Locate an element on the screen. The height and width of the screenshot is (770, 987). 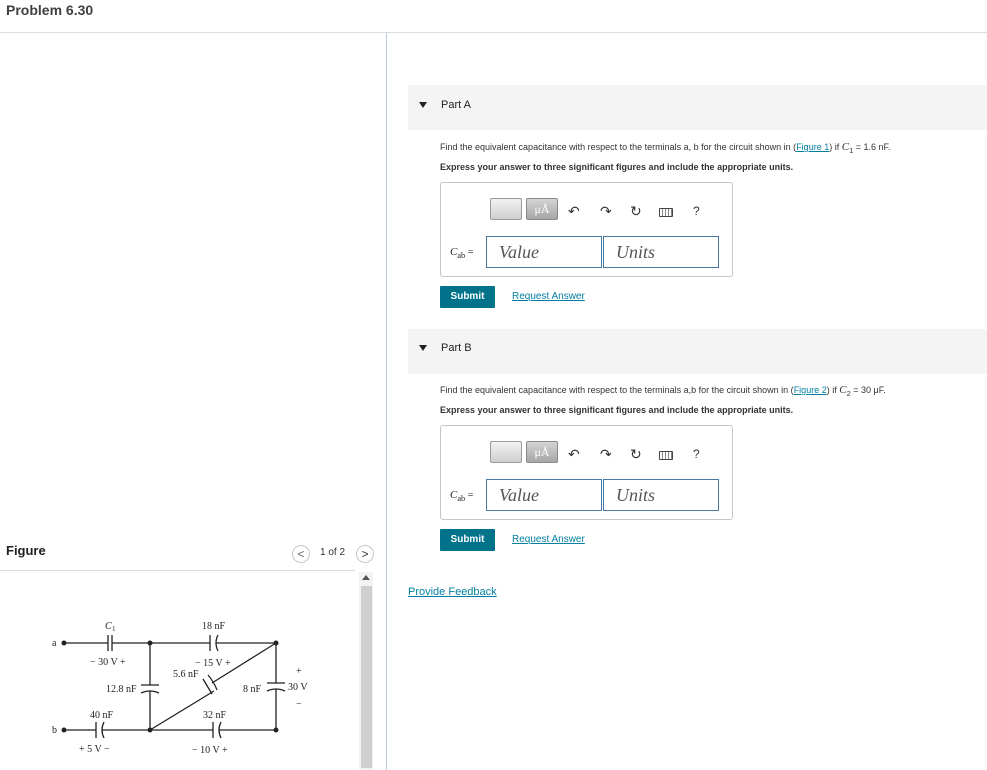
voltage-15v-label: − 15 V + is located at coordinates (213, 663).